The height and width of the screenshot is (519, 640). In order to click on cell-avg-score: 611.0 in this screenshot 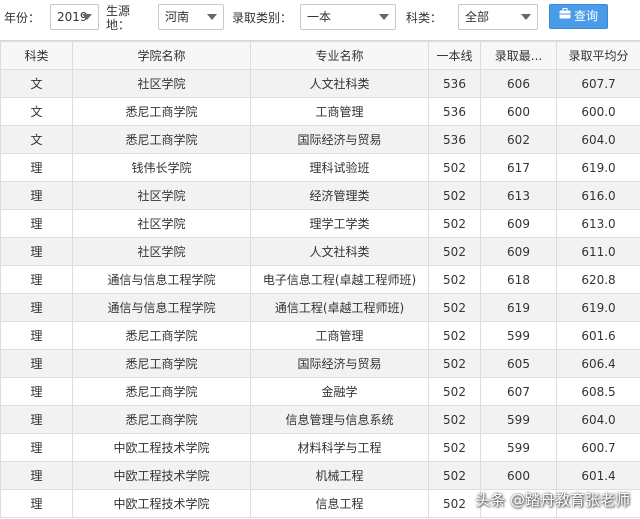, I will do `click(598, 252)`.